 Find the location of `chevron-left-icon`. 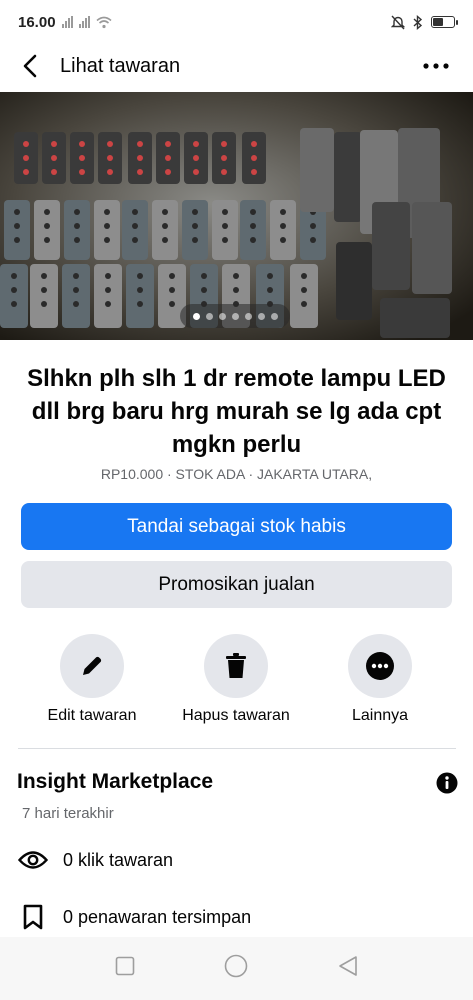

chevron-left-icon is located at coordinates (30, 66).